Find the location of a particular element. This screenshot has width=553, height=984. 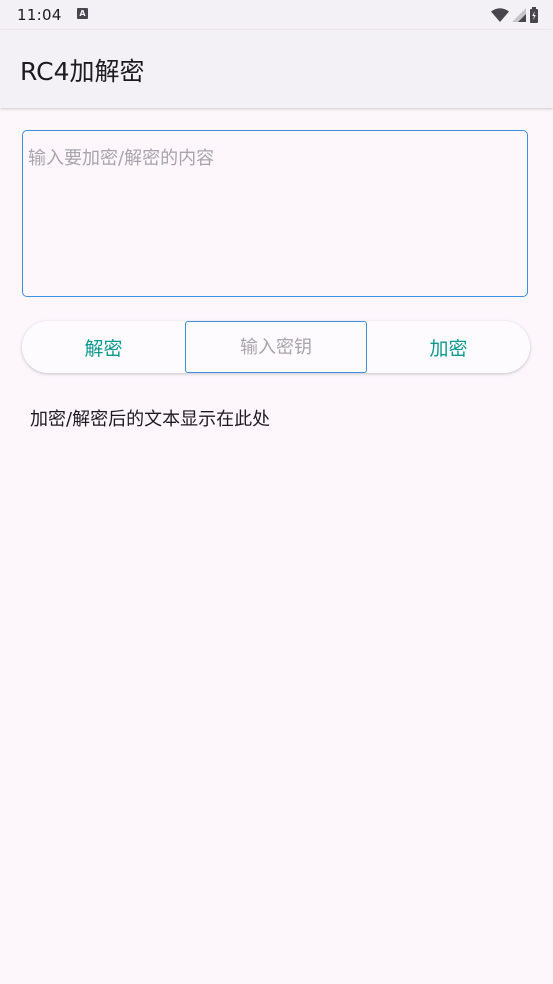

cellular-signal-icon is located at coordinates (519, 15).